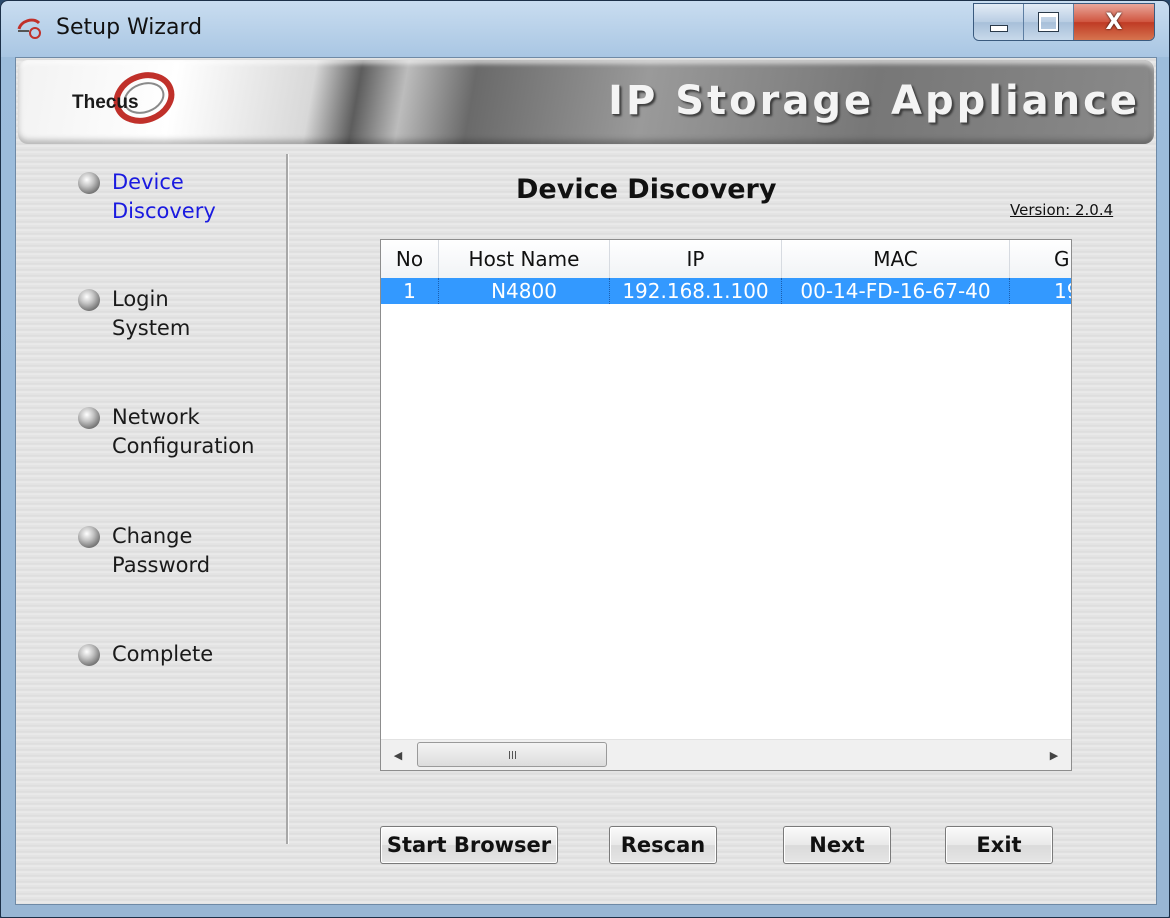 Image resolution: width=1170 pixels, height=918 pixels. I want to click on grip-icon, so click(512, 754).